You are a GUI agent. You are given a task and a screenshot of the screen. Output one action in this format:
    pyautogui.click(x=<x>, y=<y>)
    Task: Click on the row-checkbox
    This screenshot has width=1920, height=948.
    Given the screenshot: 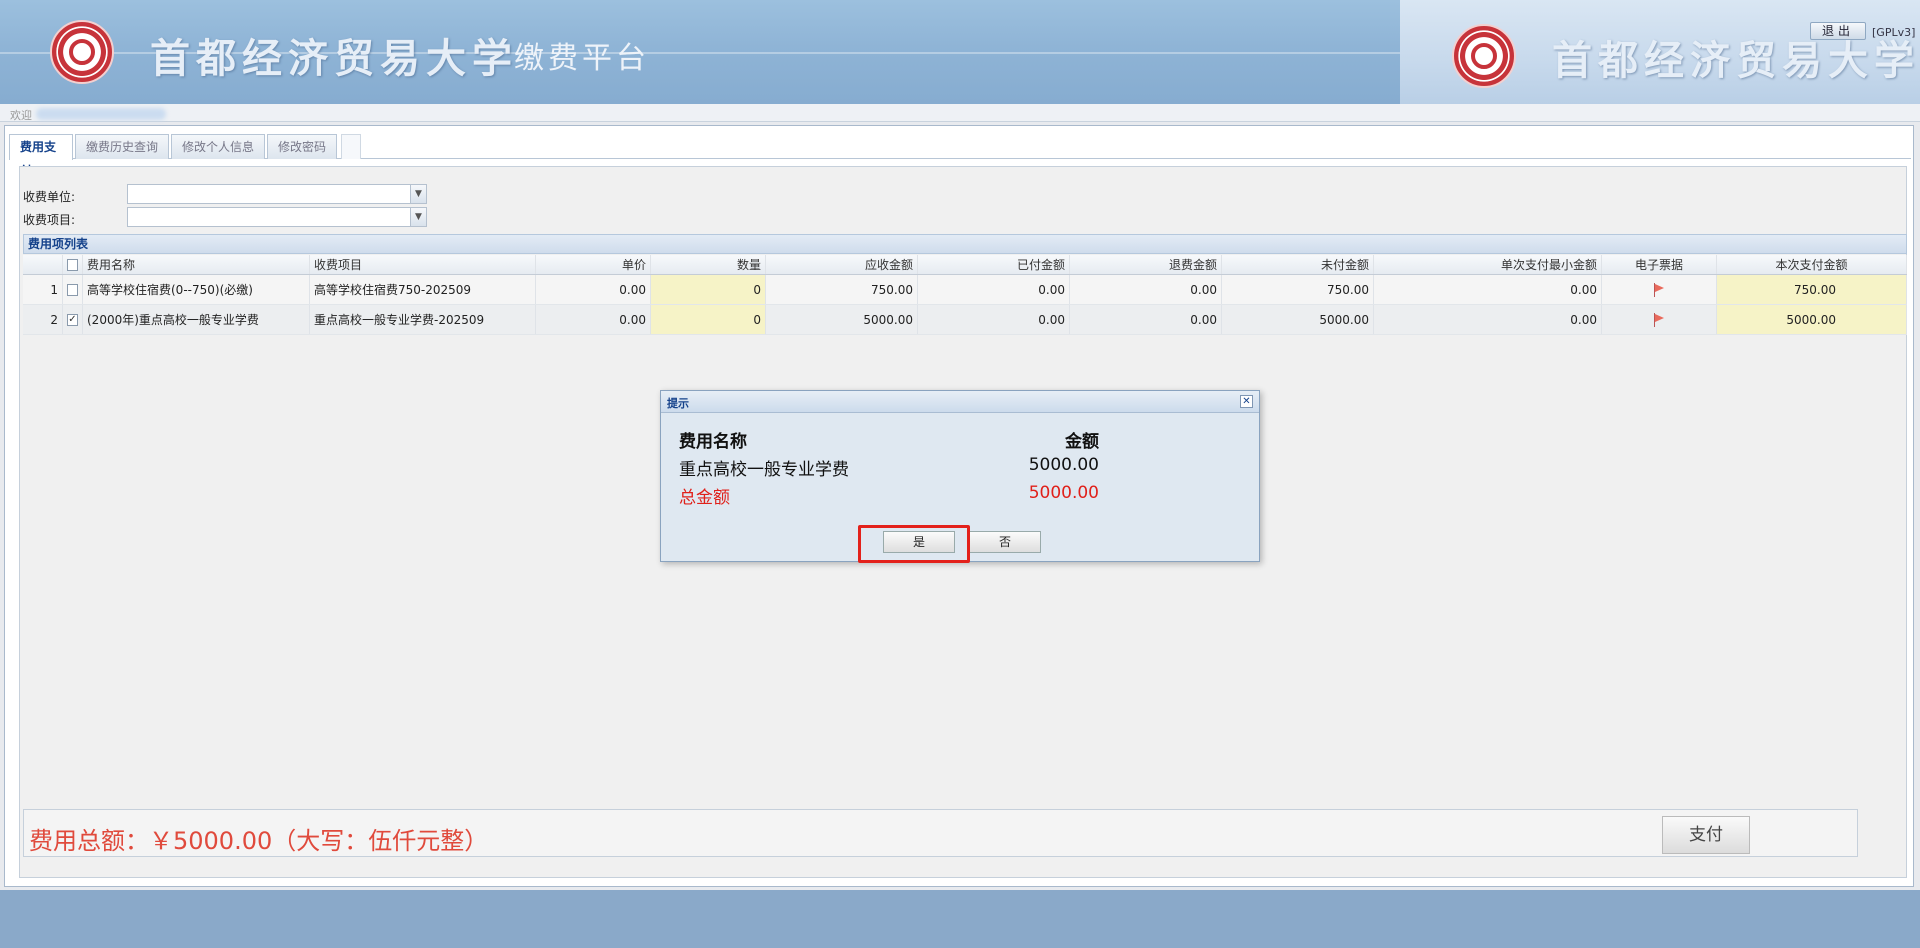 What is the action you would take?
    pyautogui.click(x=72, y=289)
    